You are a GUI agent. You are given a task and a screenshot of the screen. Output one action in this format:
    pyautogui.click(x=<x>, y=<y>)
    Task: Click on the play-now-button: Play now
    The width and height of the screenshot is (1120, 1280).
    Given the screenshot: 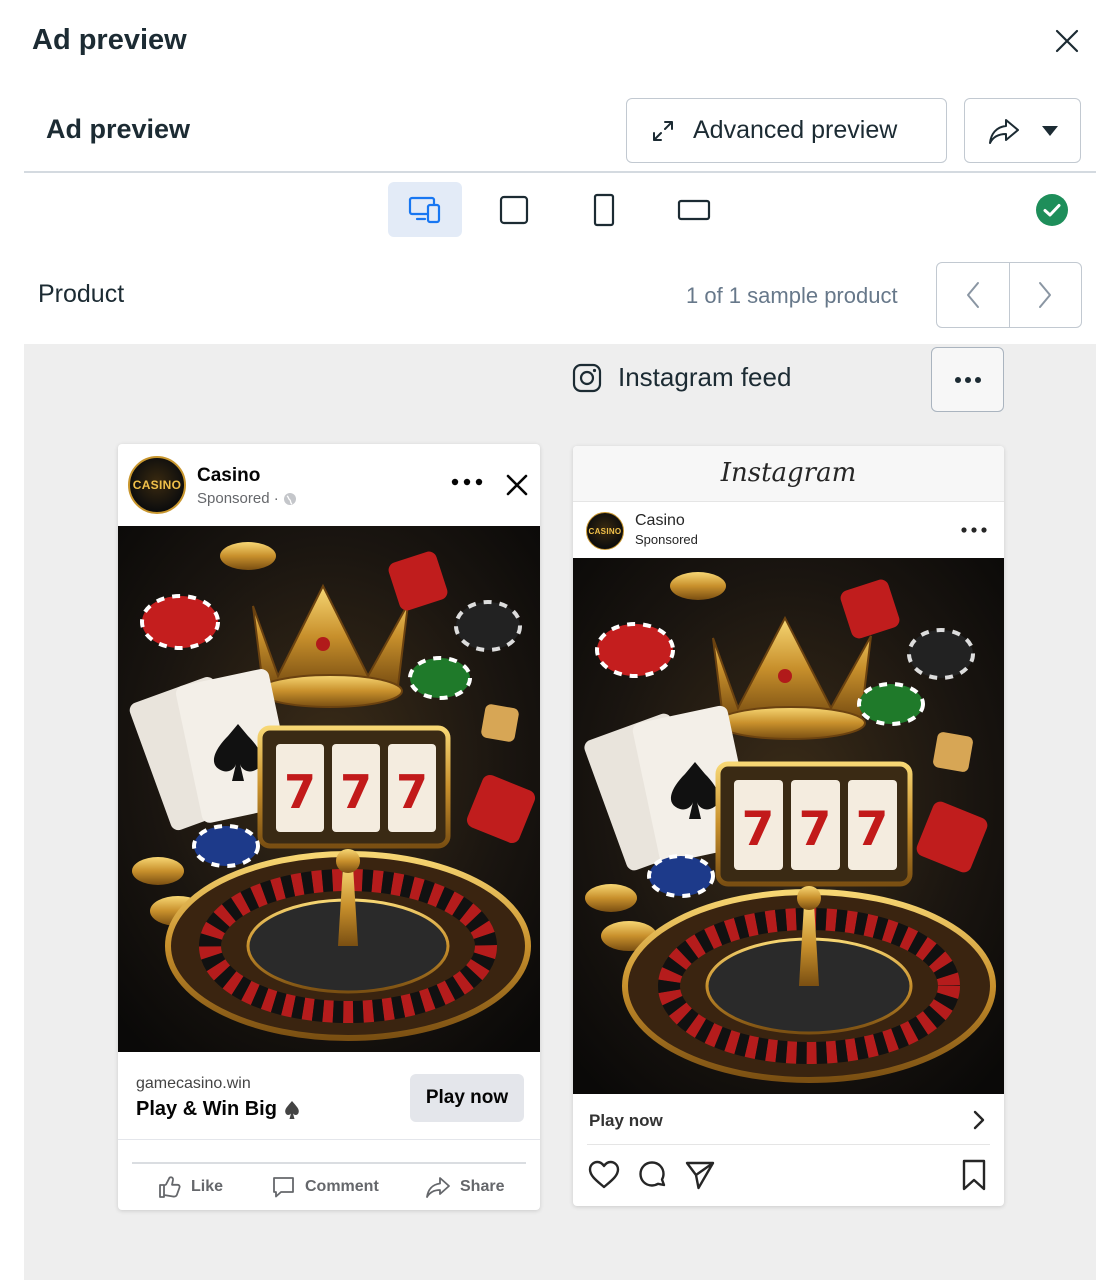 What is the action you would take?
    pyautogui.click(x=467, y=1098)
    